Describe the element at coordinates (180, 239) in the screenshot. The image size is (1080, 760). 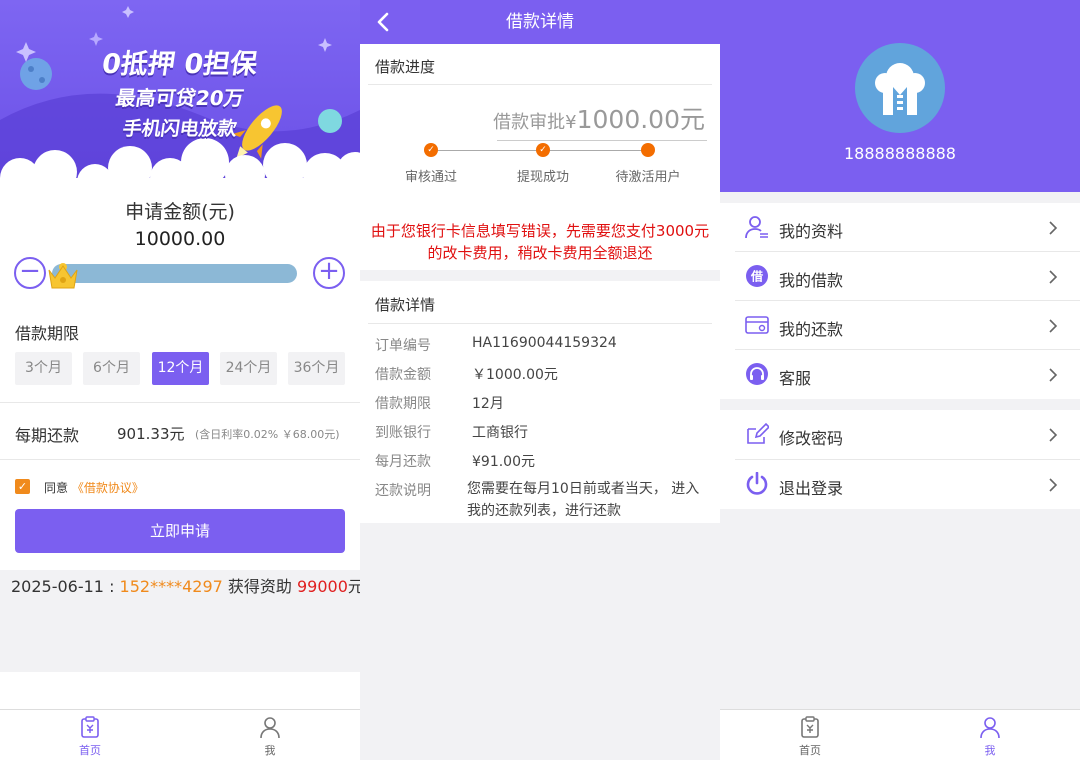
I see `apply-amount-value: 10000.00` at that location.